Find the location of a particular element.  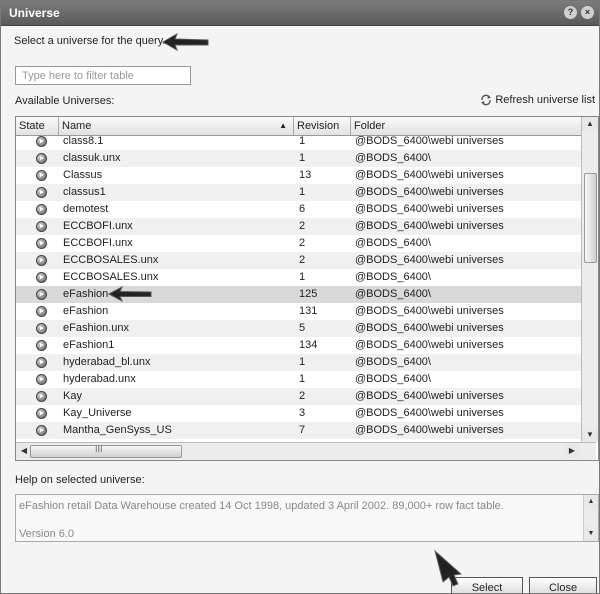

help-version: Version 6.0 is located at coordinates (47, 534).